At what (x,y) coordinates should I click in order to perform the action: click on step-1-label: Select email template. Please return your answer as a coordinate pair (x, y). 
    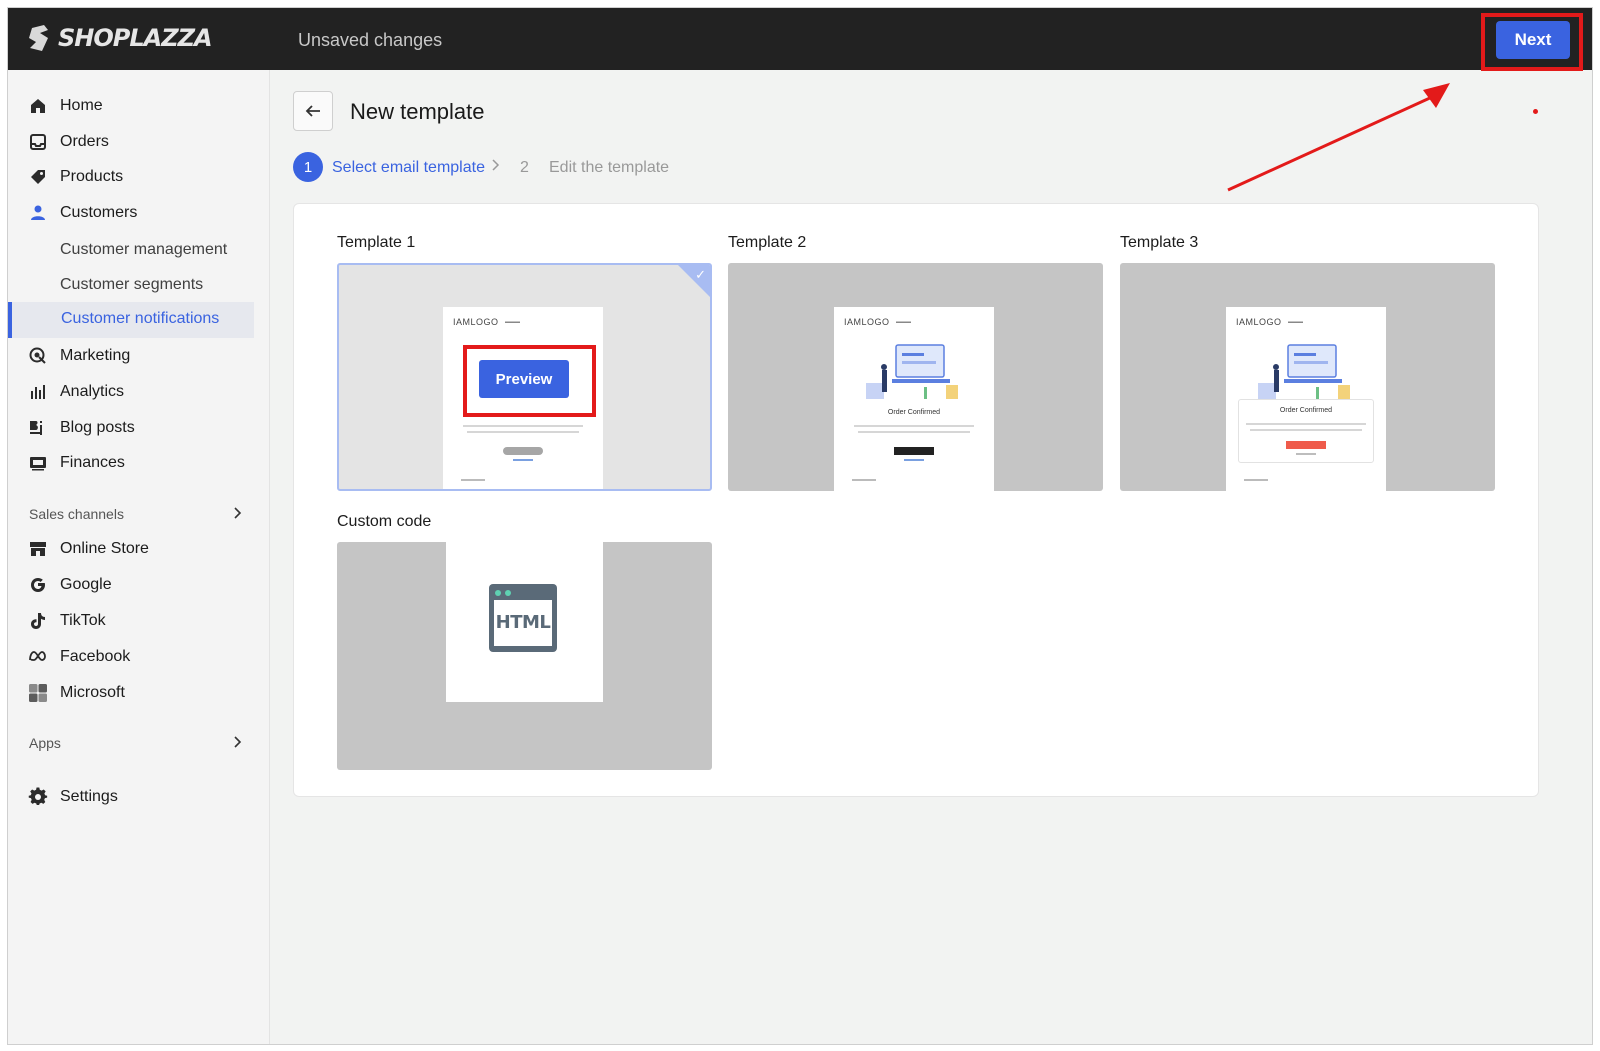
    Looking at the image, I should click on (408, 168).